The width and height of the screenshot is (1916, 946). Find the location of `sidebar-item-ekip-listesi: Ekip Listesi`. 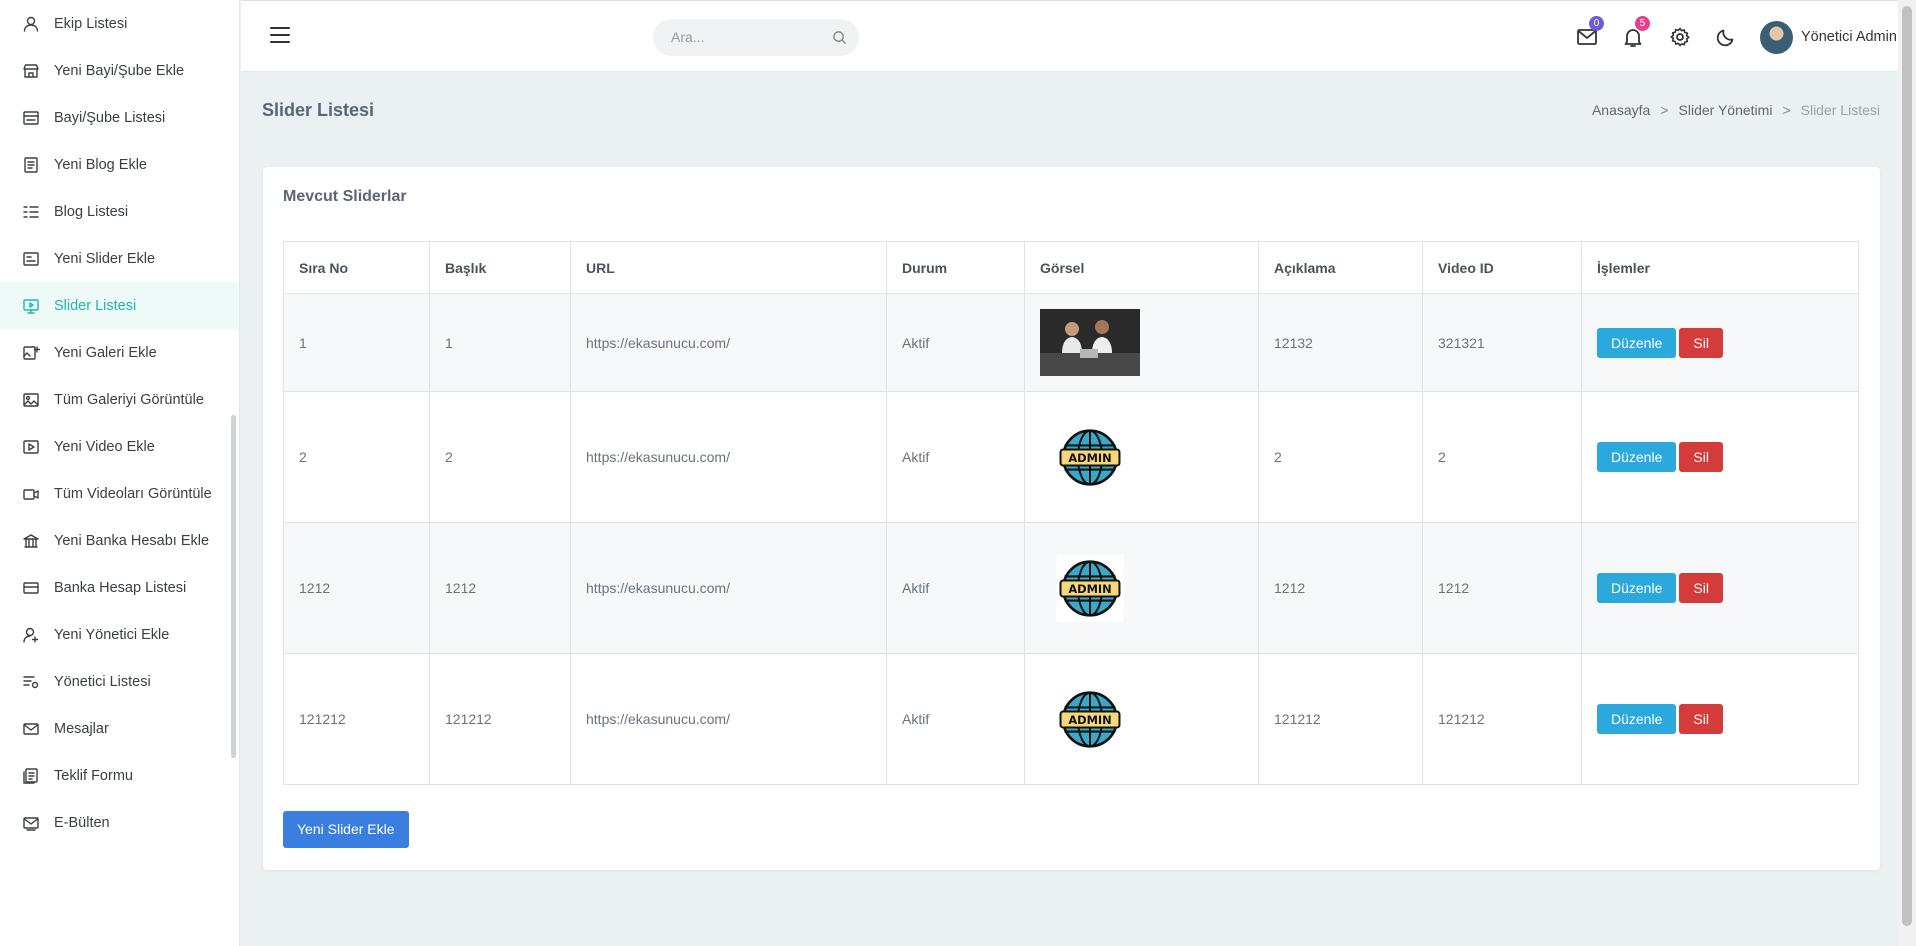

sidebar-item-ekip-listesi: Ekip Listesi is located at coordinates (119, 23).